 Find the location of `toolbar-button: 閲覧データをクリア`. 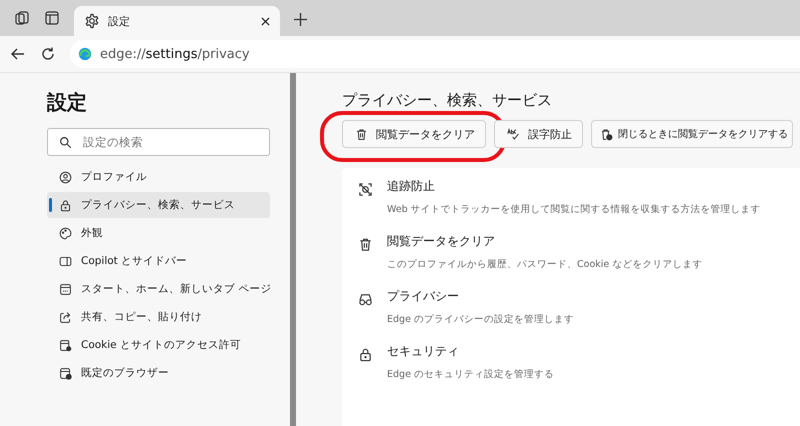

toolbar-button: 閲覧データをクリア is located at coordinates (414, 134).